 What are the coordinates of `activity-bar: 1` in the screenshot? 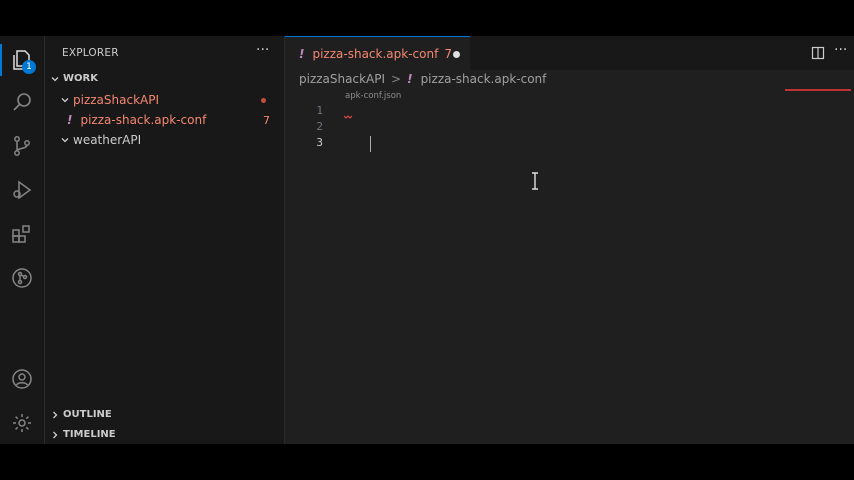 It's located at (22, 240).